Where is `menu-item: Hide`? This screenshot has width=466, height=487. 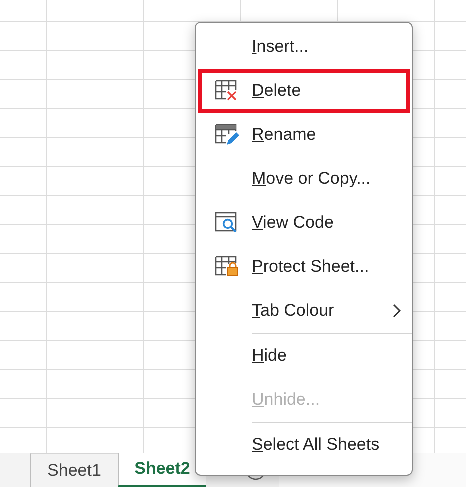 menu-item: Hide is located at coordinates (304, 356).